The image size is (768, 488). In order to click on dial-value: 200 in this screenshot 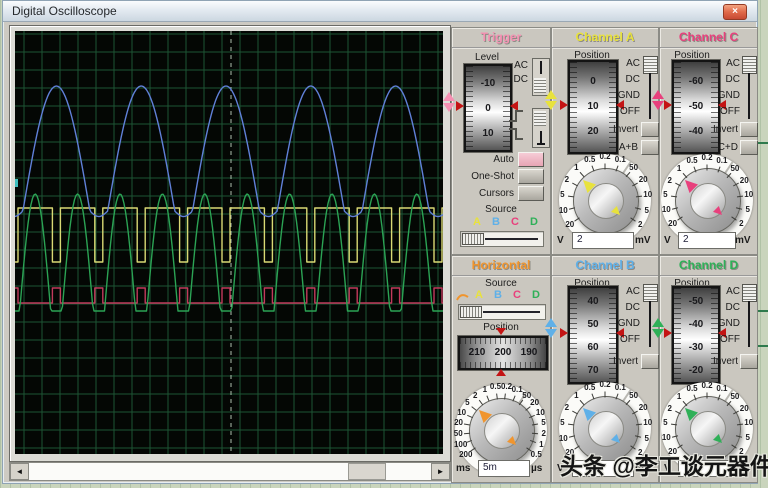, I will do `click(503, 352)`.